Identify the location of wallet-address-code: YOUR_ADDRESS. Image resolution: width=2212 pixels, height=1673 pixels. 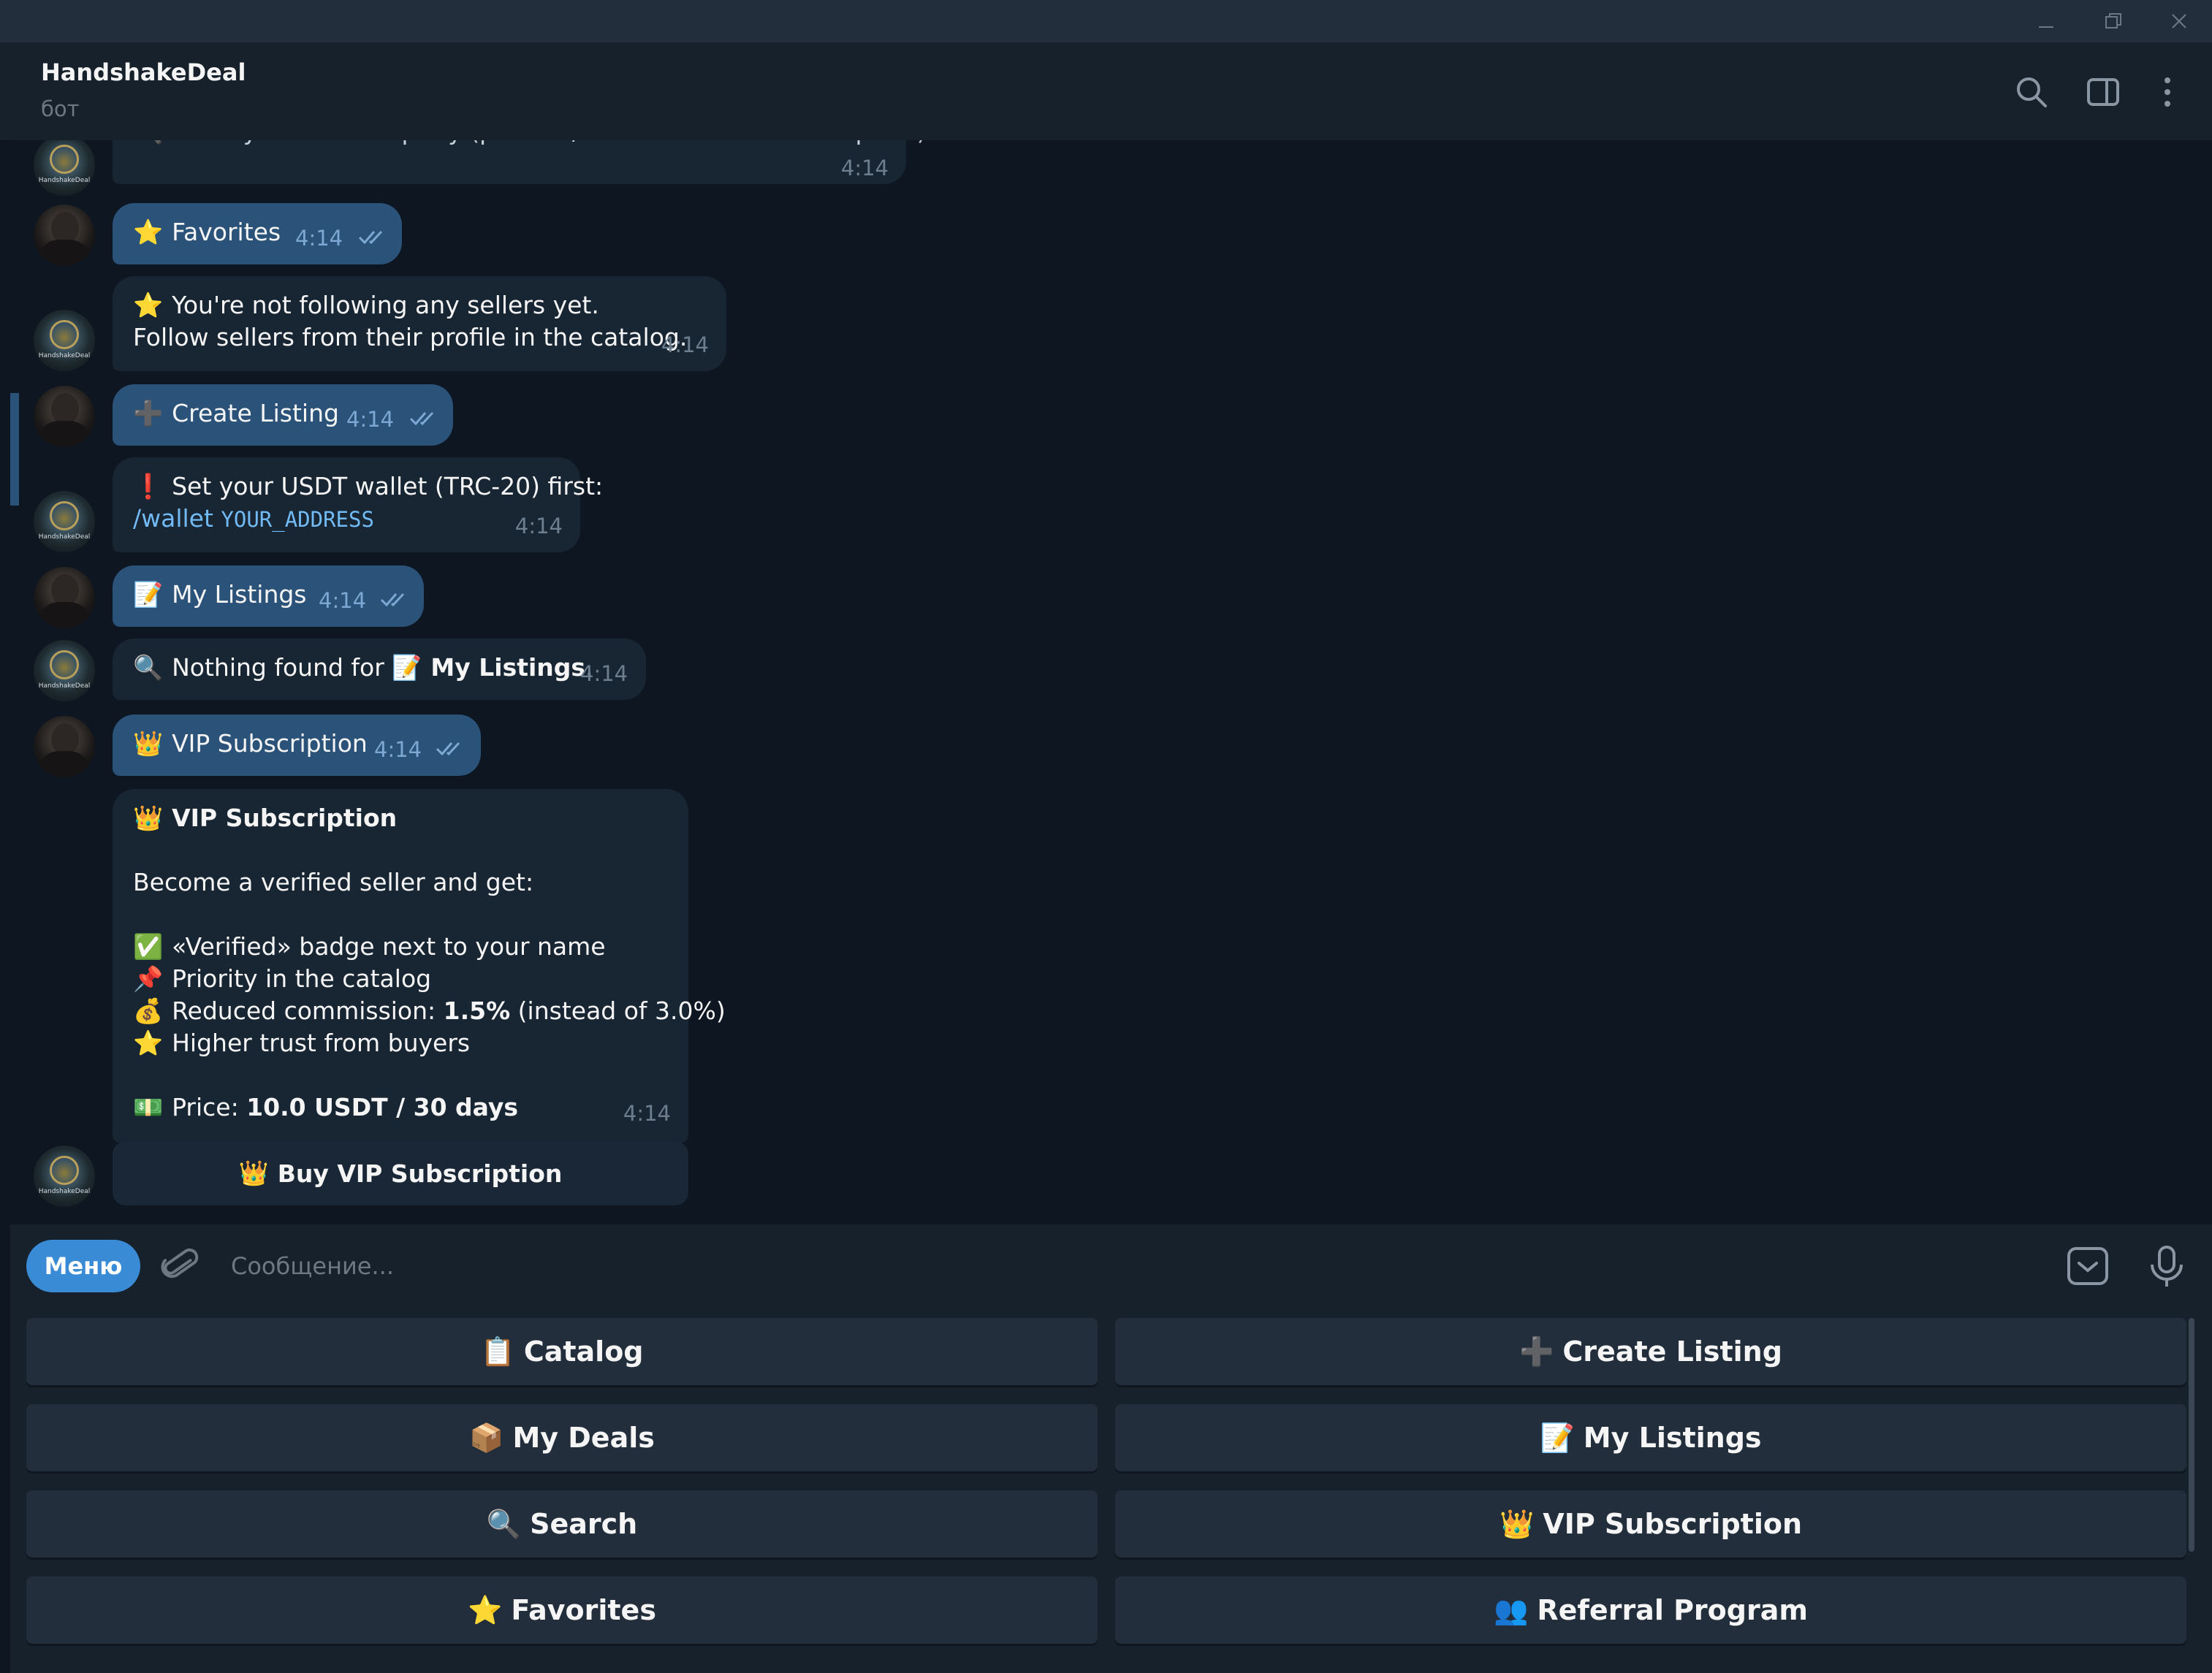
(297, 519).